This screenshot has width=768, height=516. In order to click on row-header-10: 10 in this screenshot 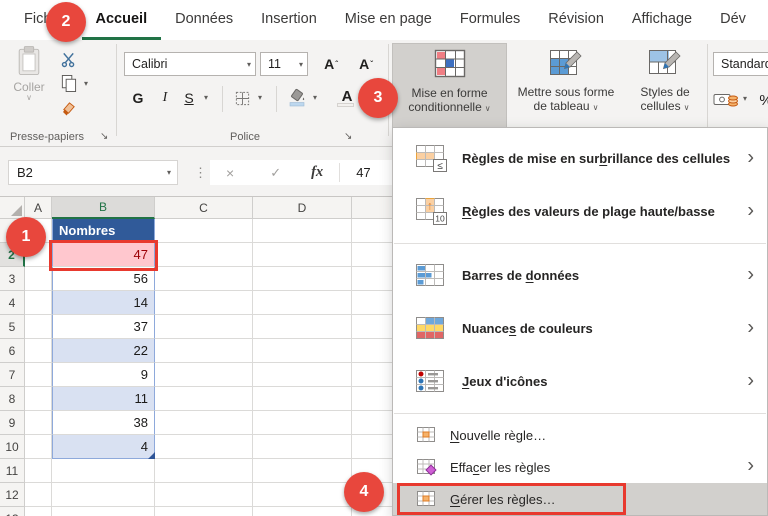, I will do `click(12, 447)`.